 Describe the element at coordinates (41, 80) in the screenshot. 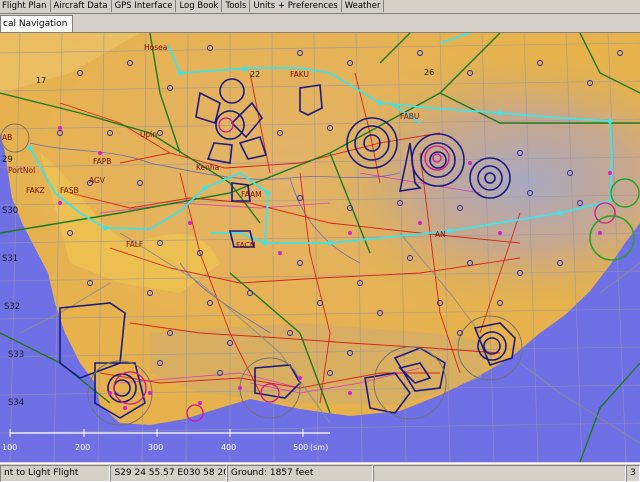

I see `long-label: 17` at that location.